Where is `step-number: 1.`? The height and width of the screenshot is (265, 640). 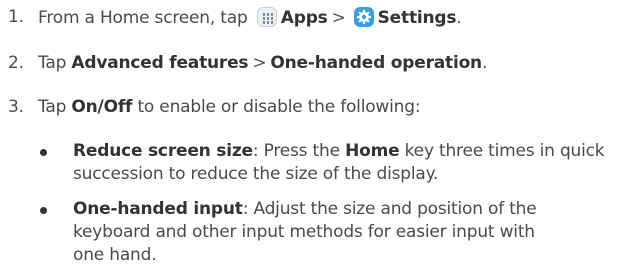 step-number: 1. is located at coordinates (16, 17).